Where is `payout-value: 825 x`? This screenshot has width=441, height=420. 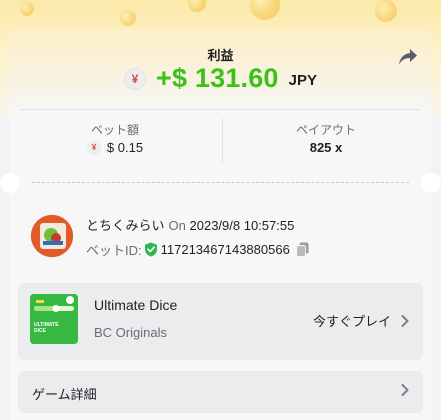
payout-value: 825 x is located at coordinates (326, 147).